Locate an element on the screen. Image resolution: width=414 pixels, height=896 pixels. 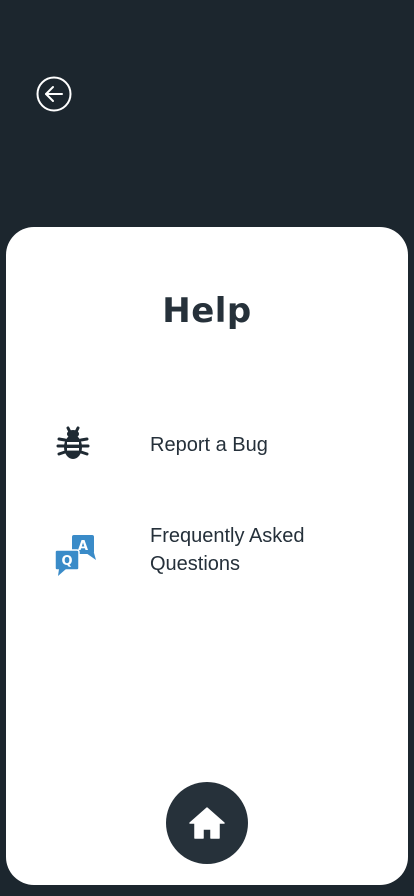
faq-item: A Q Frequently Asked Questions is located at coordinates (207, 551).